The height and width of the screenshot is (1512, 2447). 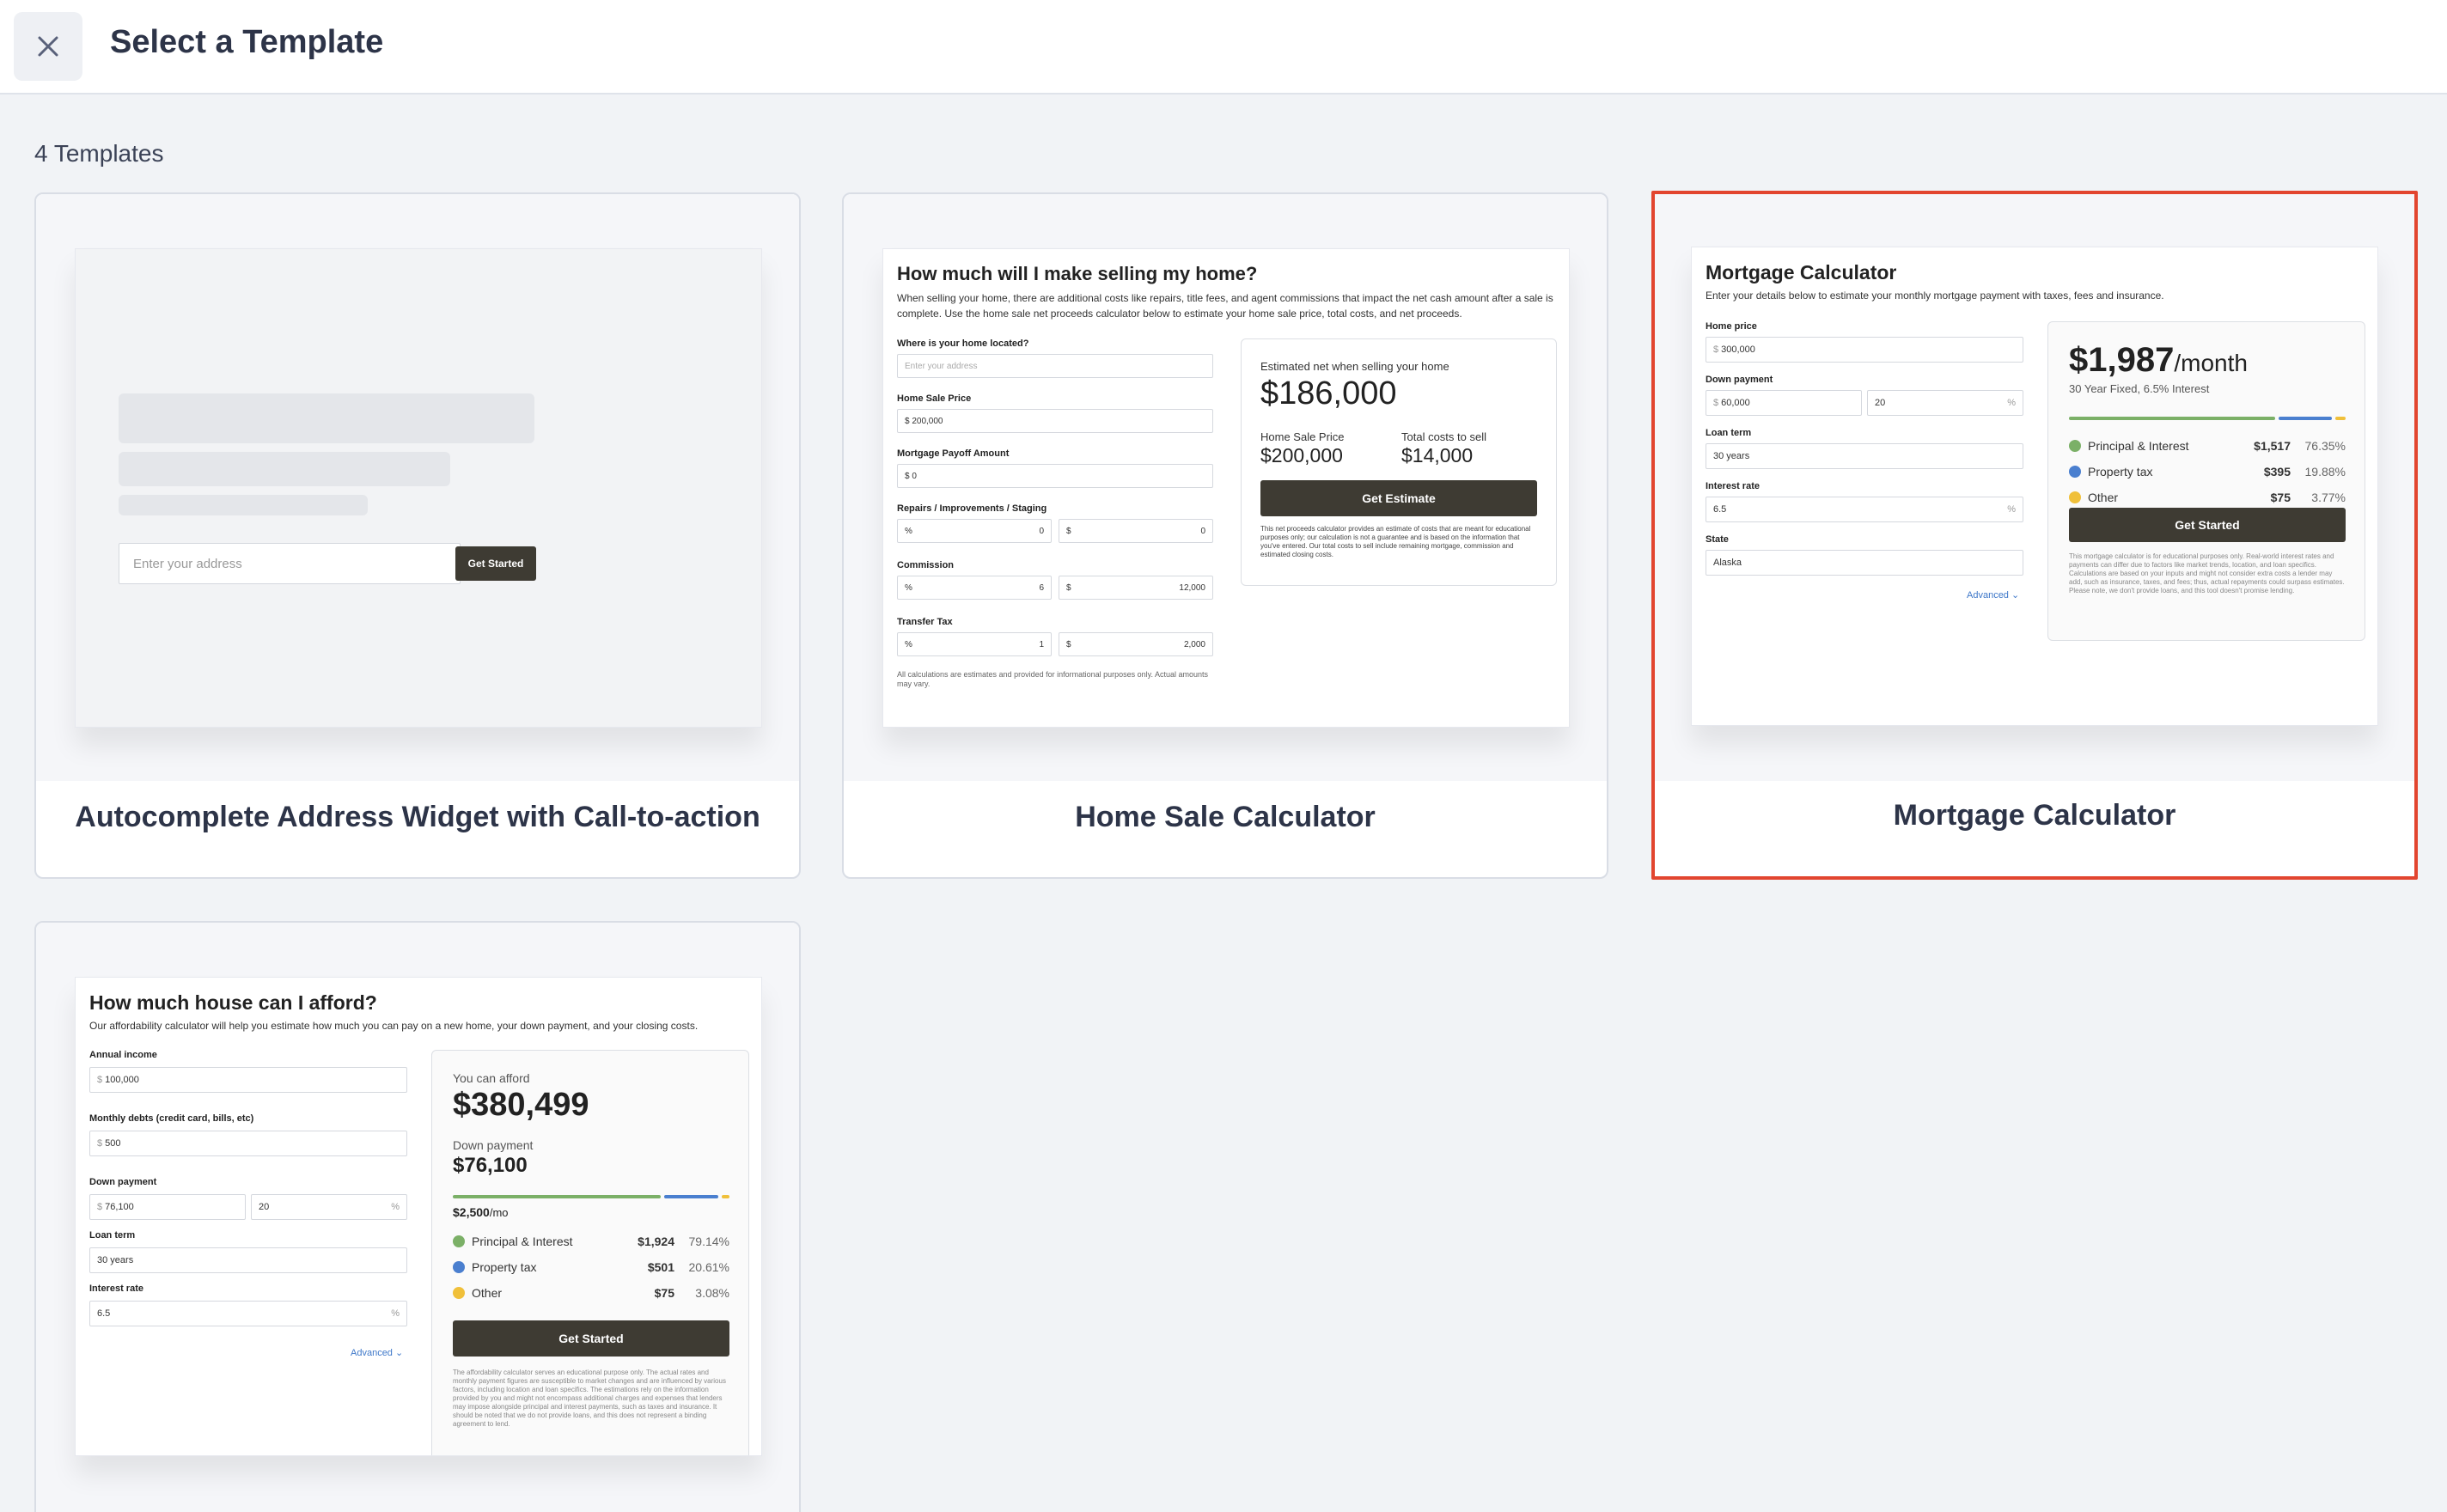 What do you see at coordinates (934, 398) in the screenshot?
I see `field-label: Home Sale Price` at bounding box center [934, 398].